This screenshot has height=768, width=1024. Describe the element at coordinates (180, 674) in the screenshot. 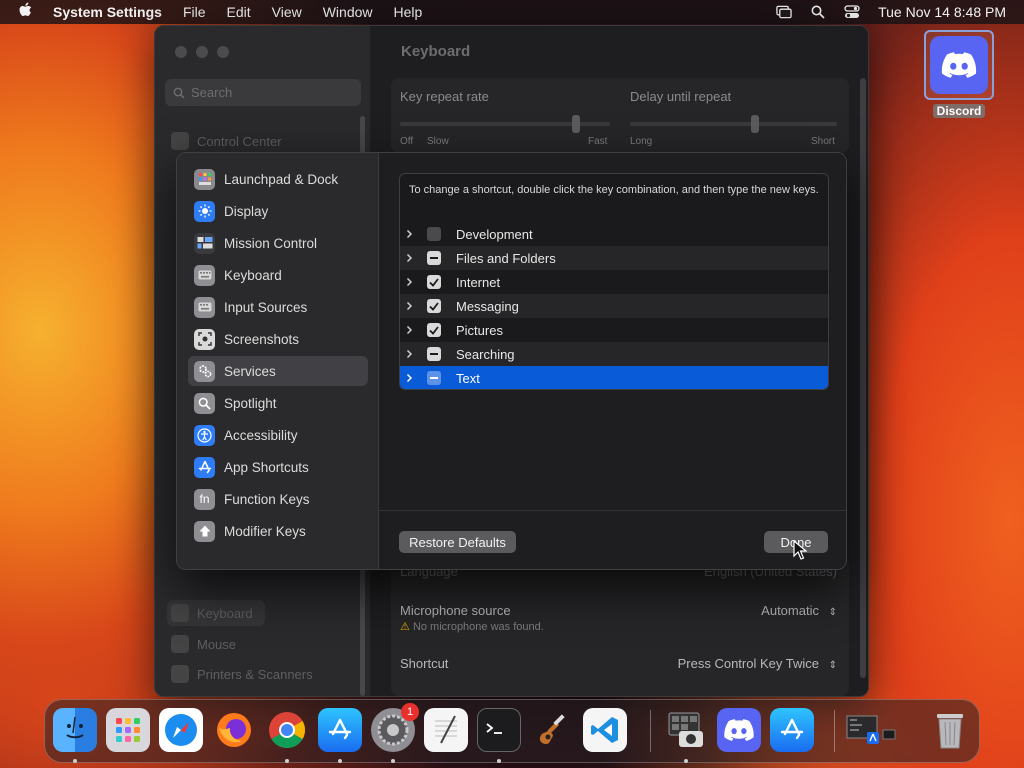

I see `printer-icon` at that location.